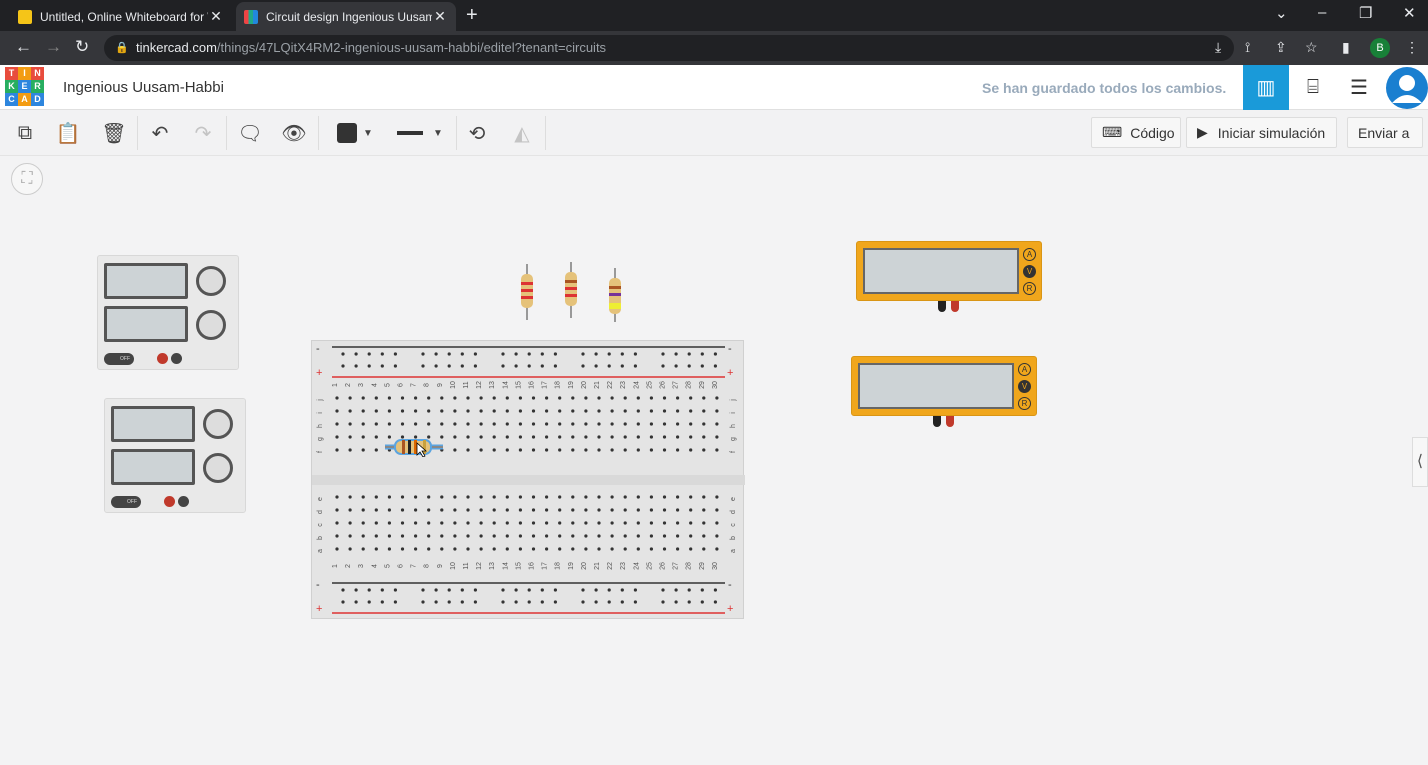  I want to click on schematic-view-button: ⌸, so click(1313, 87).